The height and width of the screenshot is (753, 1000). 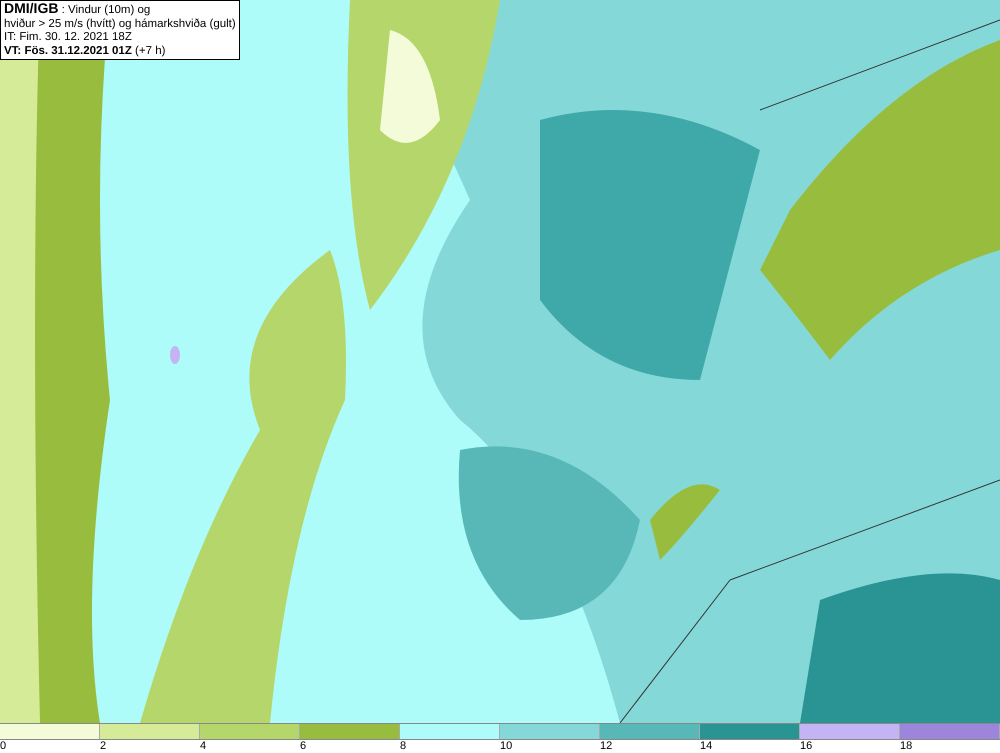 I want to click on scale-tick-label: 6, so click(x=303, y=746).